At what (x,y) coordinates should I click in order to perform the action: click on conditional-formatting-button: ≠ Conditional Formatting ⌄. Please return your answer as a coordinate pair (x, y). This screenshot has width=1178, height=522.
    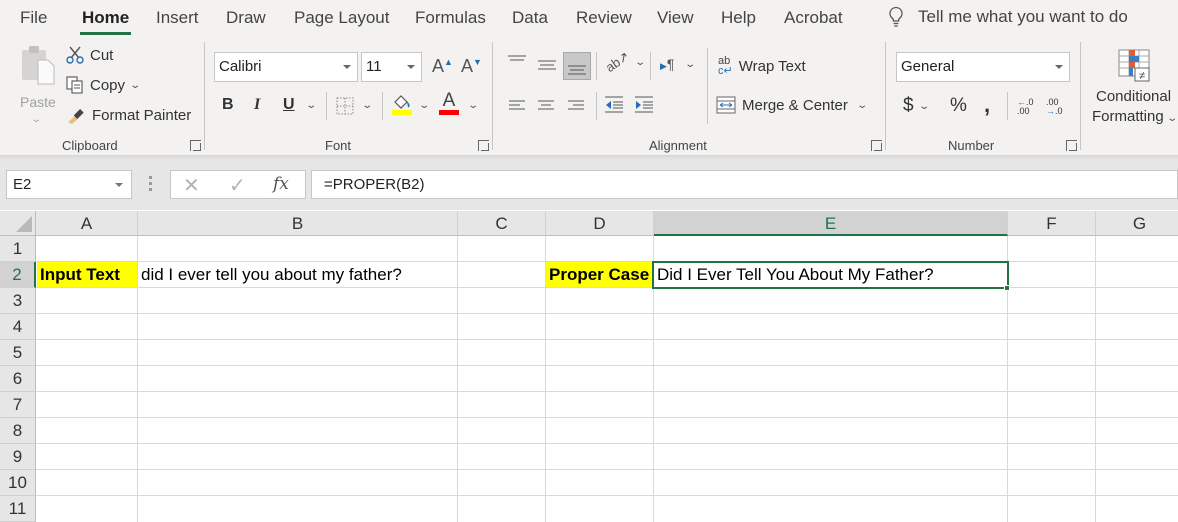
    Looking at the image, I should click on (1134, 88).